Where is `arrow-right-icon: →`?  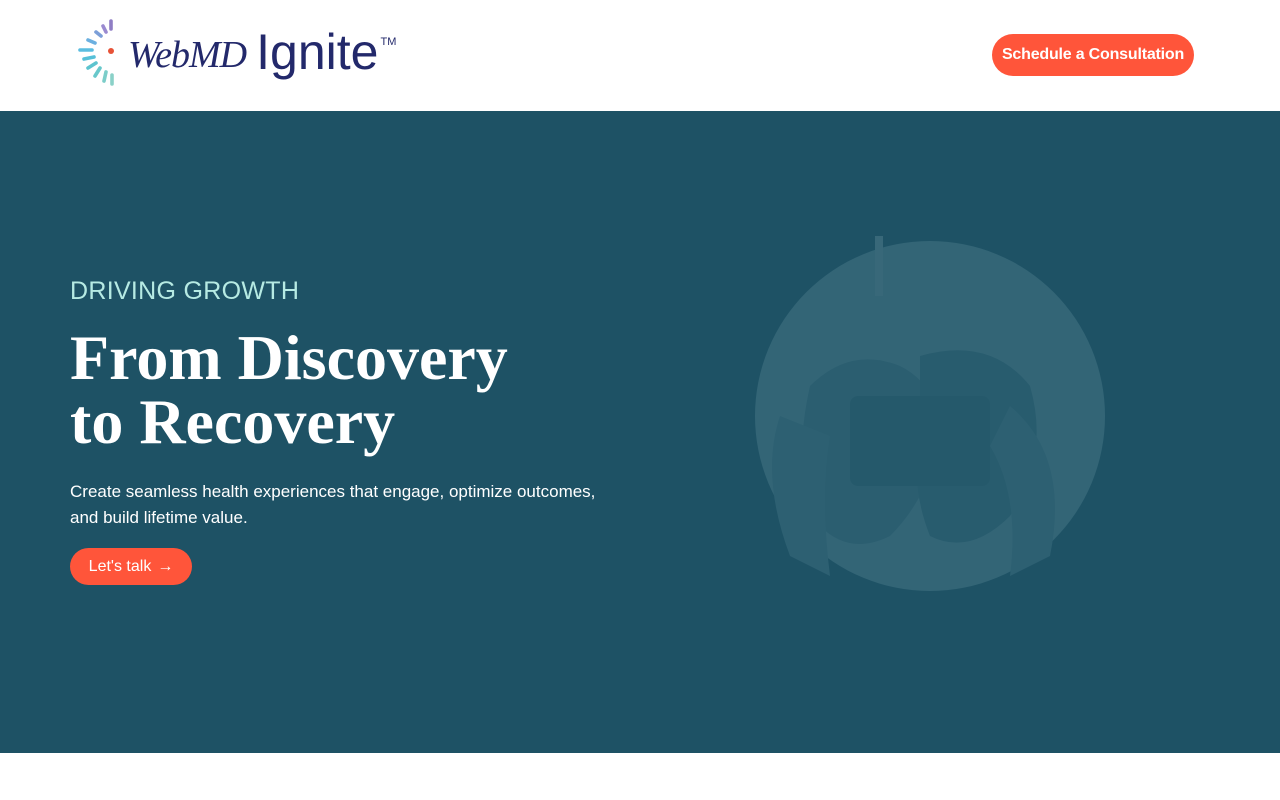 arrow-right-icon: → is located at coordinates (165, 566).